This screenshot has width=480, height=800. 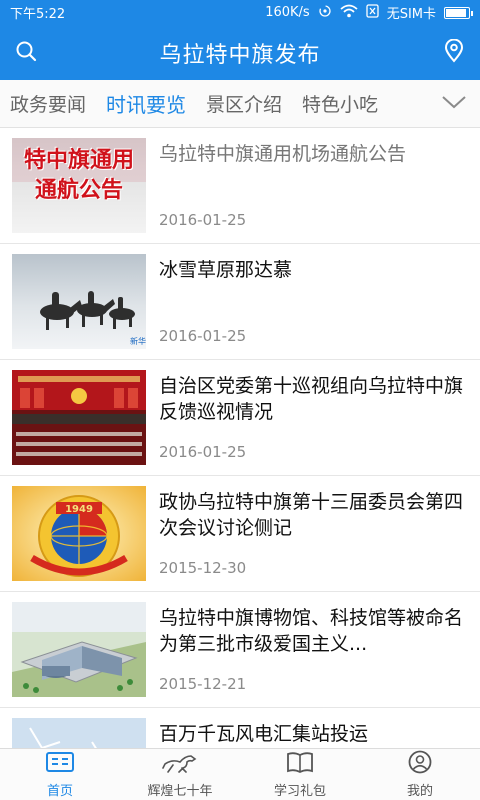 I want to click on chevron-down-icon, so click(x=454, y=104).